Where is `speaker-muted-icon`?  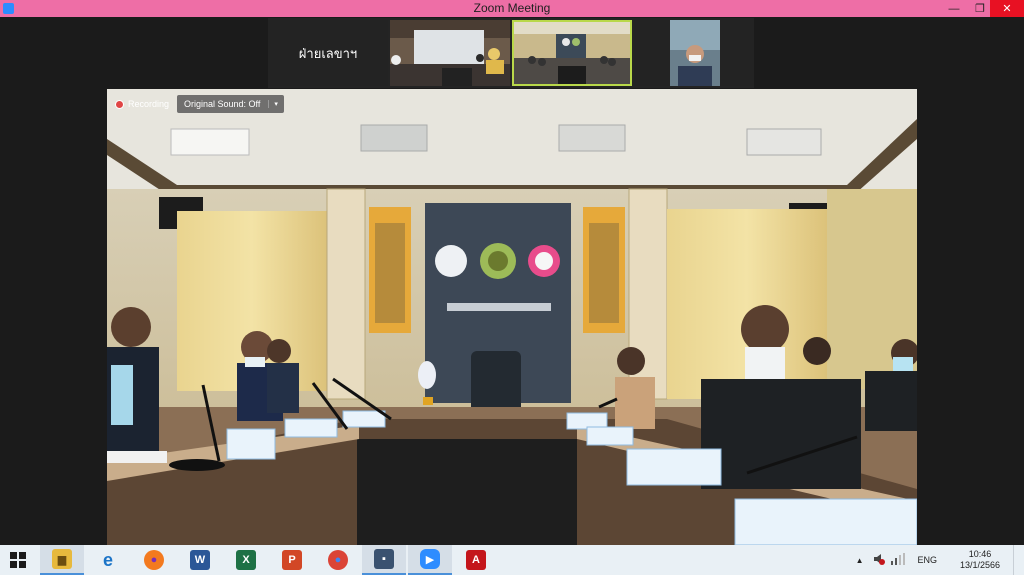
speaker-muted-icon is located at coordinates (879, 560).